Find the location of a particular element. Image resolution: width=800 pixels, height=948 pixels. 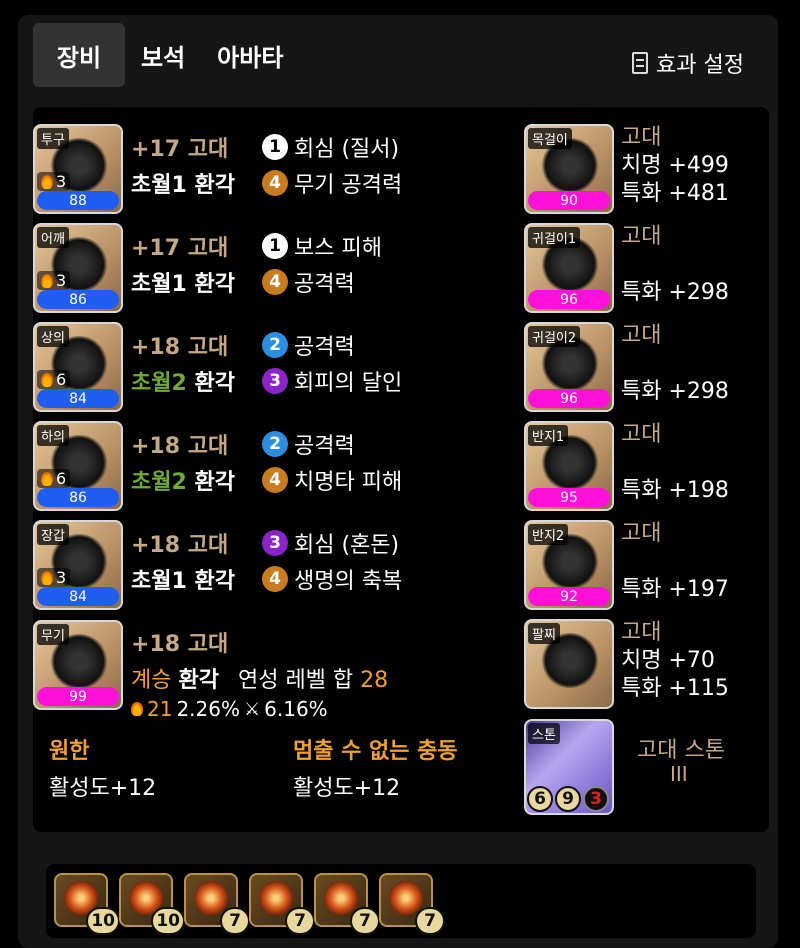

equipment-slot: 장갑 3 84 is located at coordinates (78, 565).